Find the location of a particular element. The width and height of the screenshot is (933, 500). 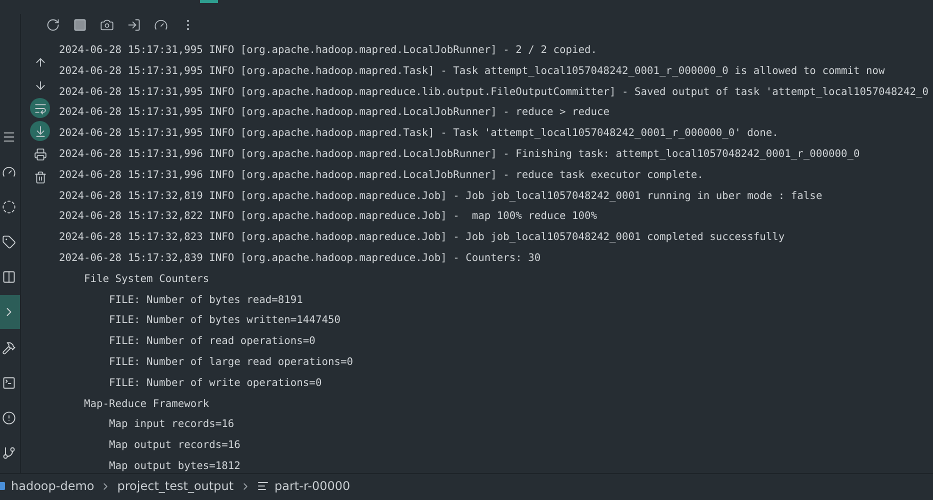

log-line: 2024-06-28 15:17:31,995 INFO [org.apache.hadoop.mapred.Task] - Task attempt_local1057048242_0001_r_000000_0 is allowed to commit now is located at coordinates (472, 71).